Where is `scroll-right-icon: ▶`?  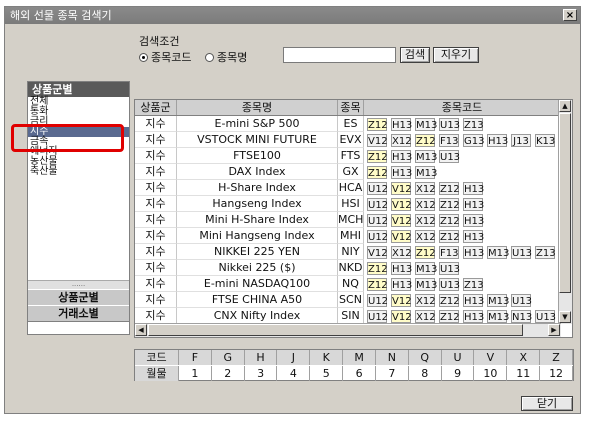
scroll-right-icon: ▶ is located at coordinates (554, 330).